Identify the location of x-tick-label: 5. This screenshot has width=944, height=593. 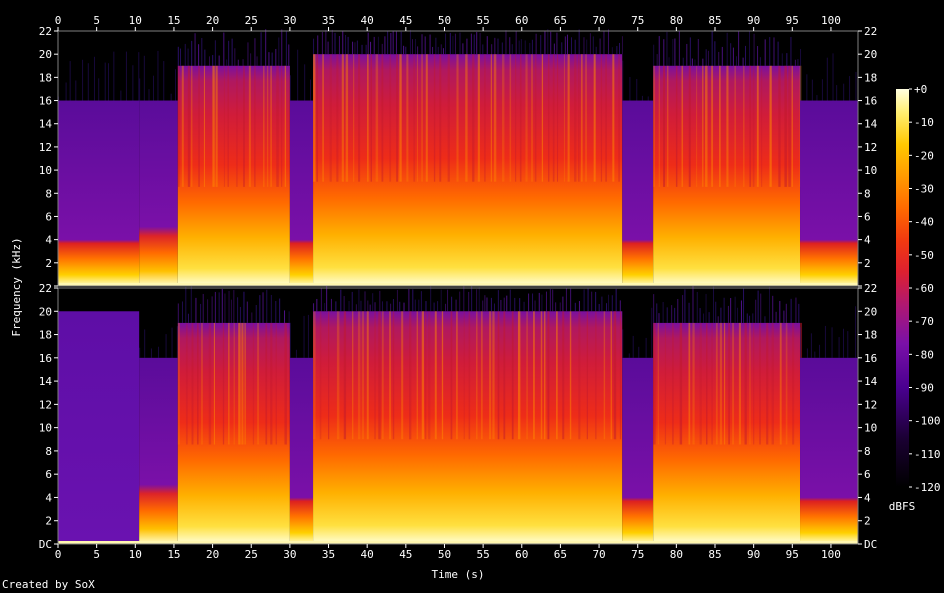
(96, 20).